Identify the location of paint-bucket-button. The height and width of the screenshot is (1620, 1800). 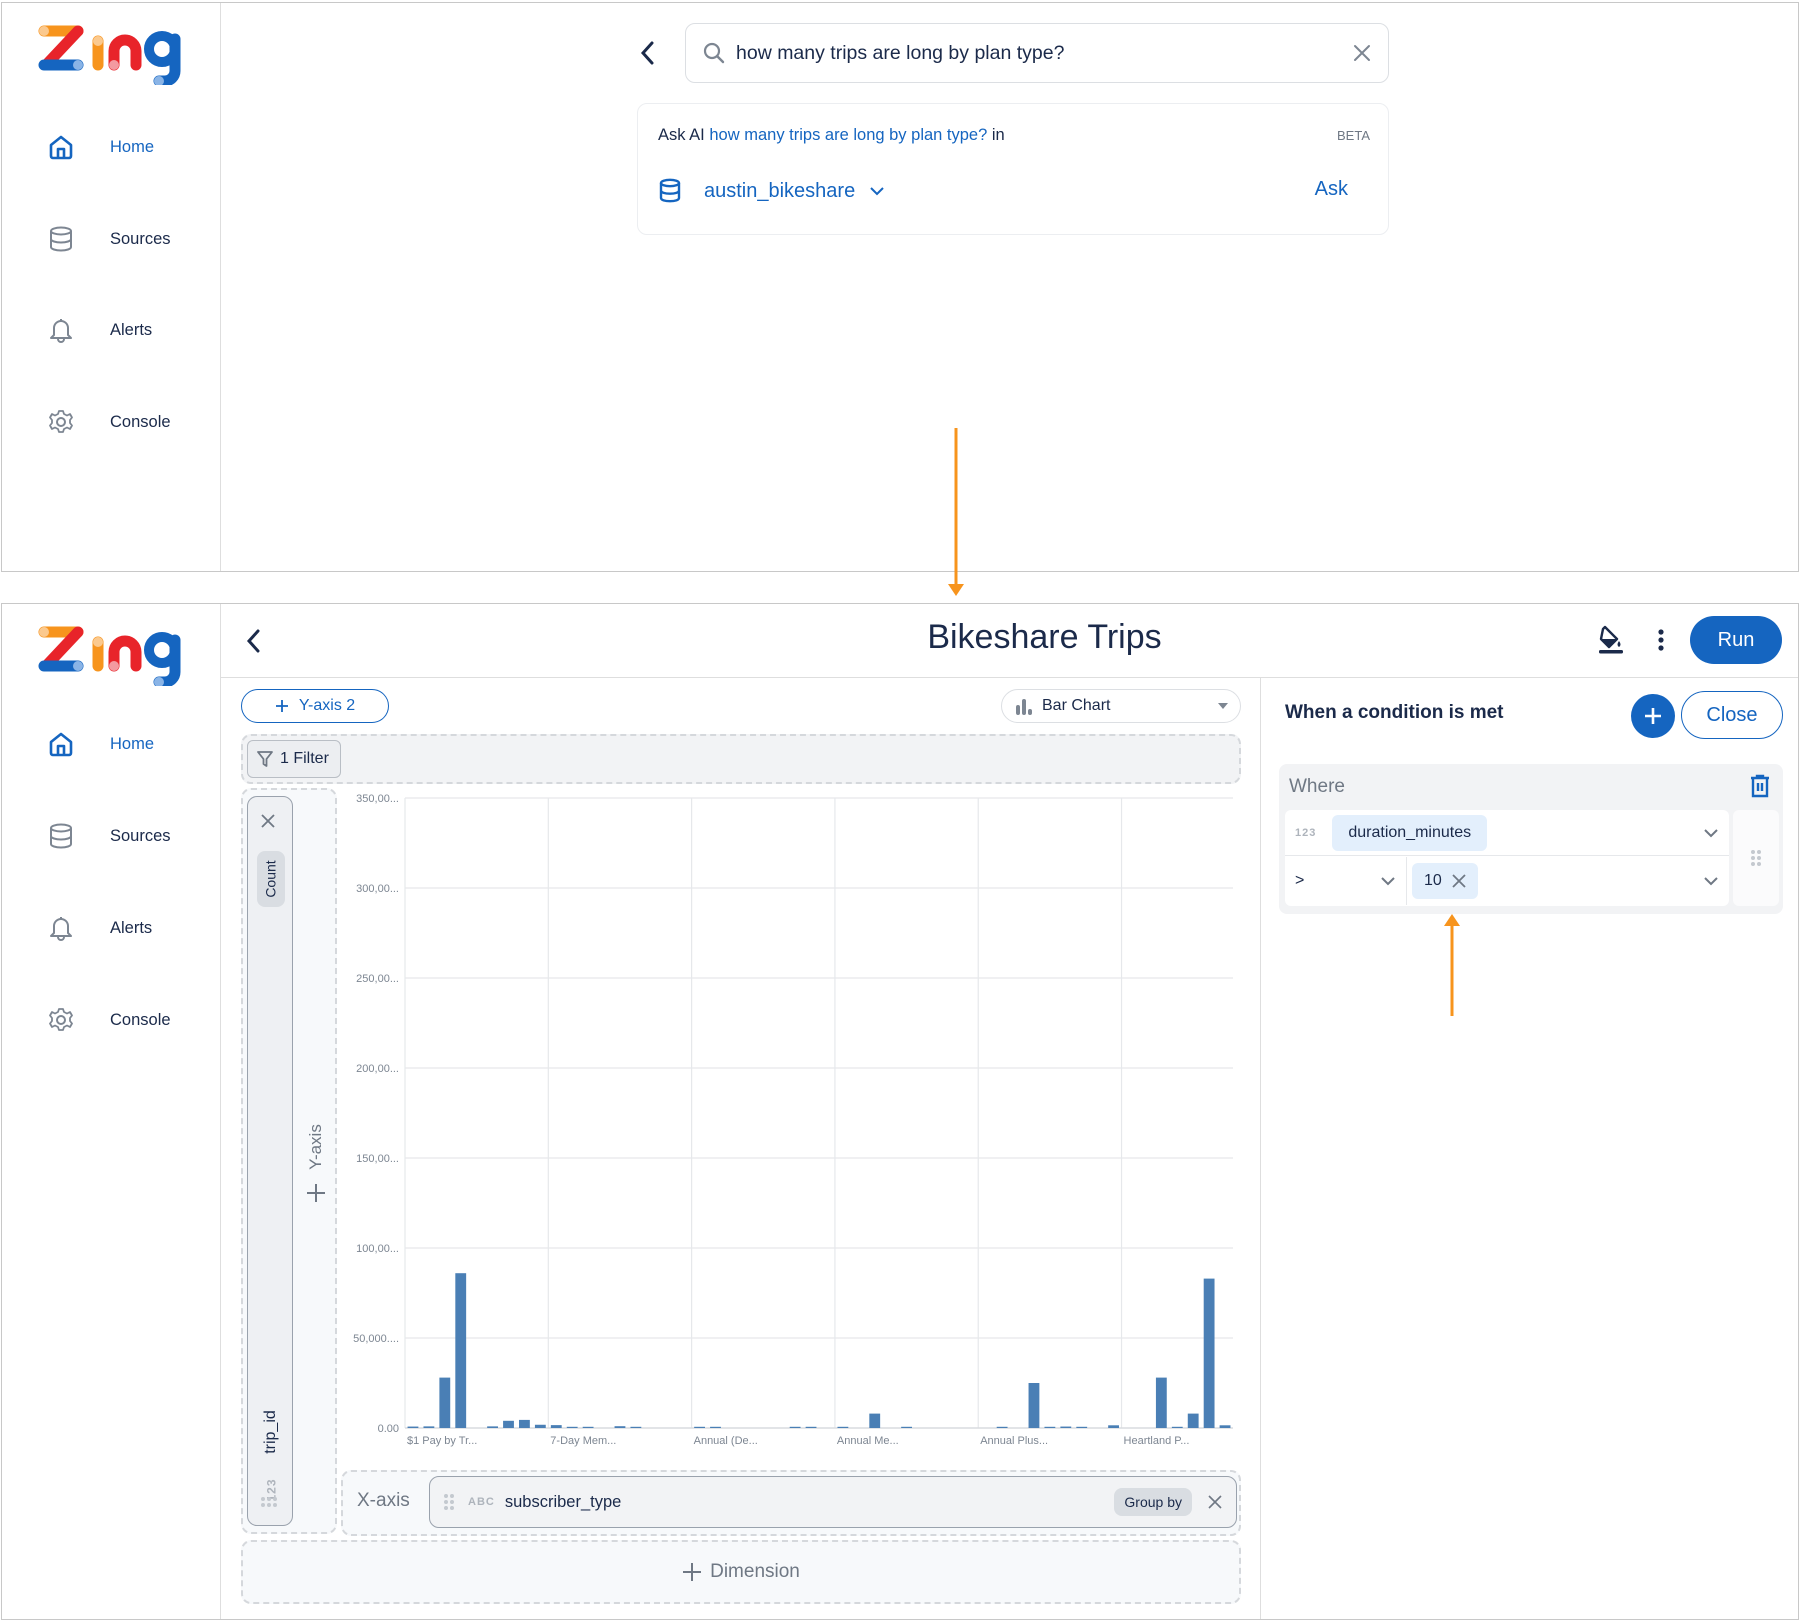
(1611, 640).